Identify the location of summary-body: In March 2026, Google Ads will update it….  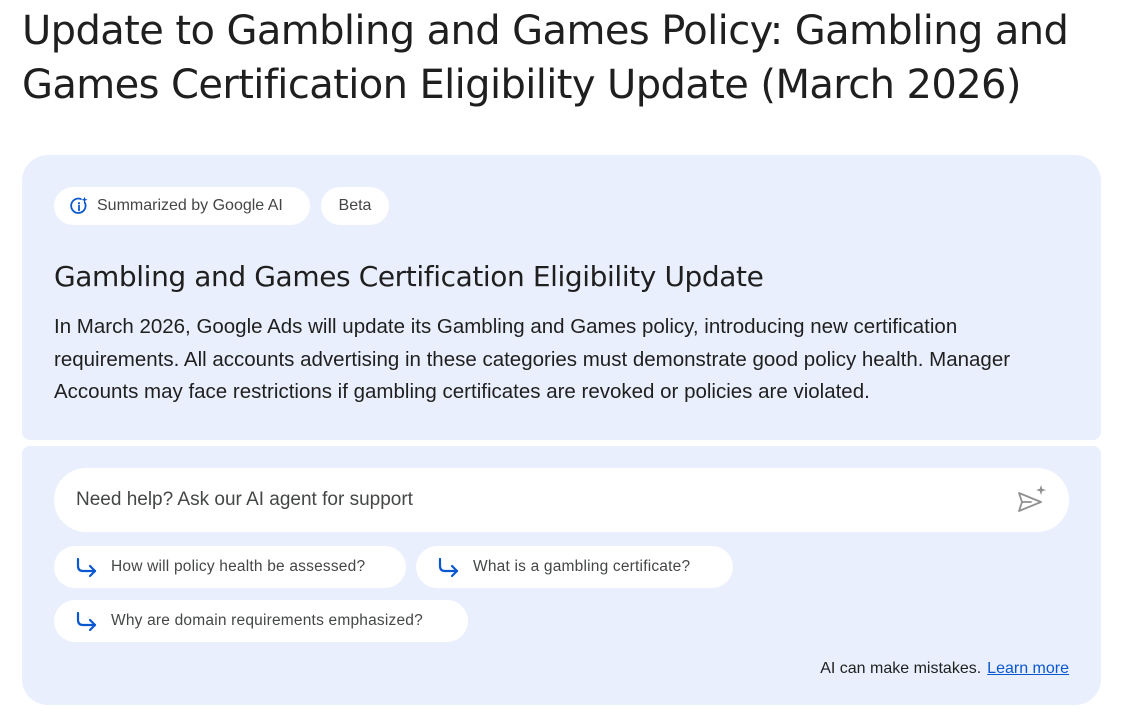
(532, 359).